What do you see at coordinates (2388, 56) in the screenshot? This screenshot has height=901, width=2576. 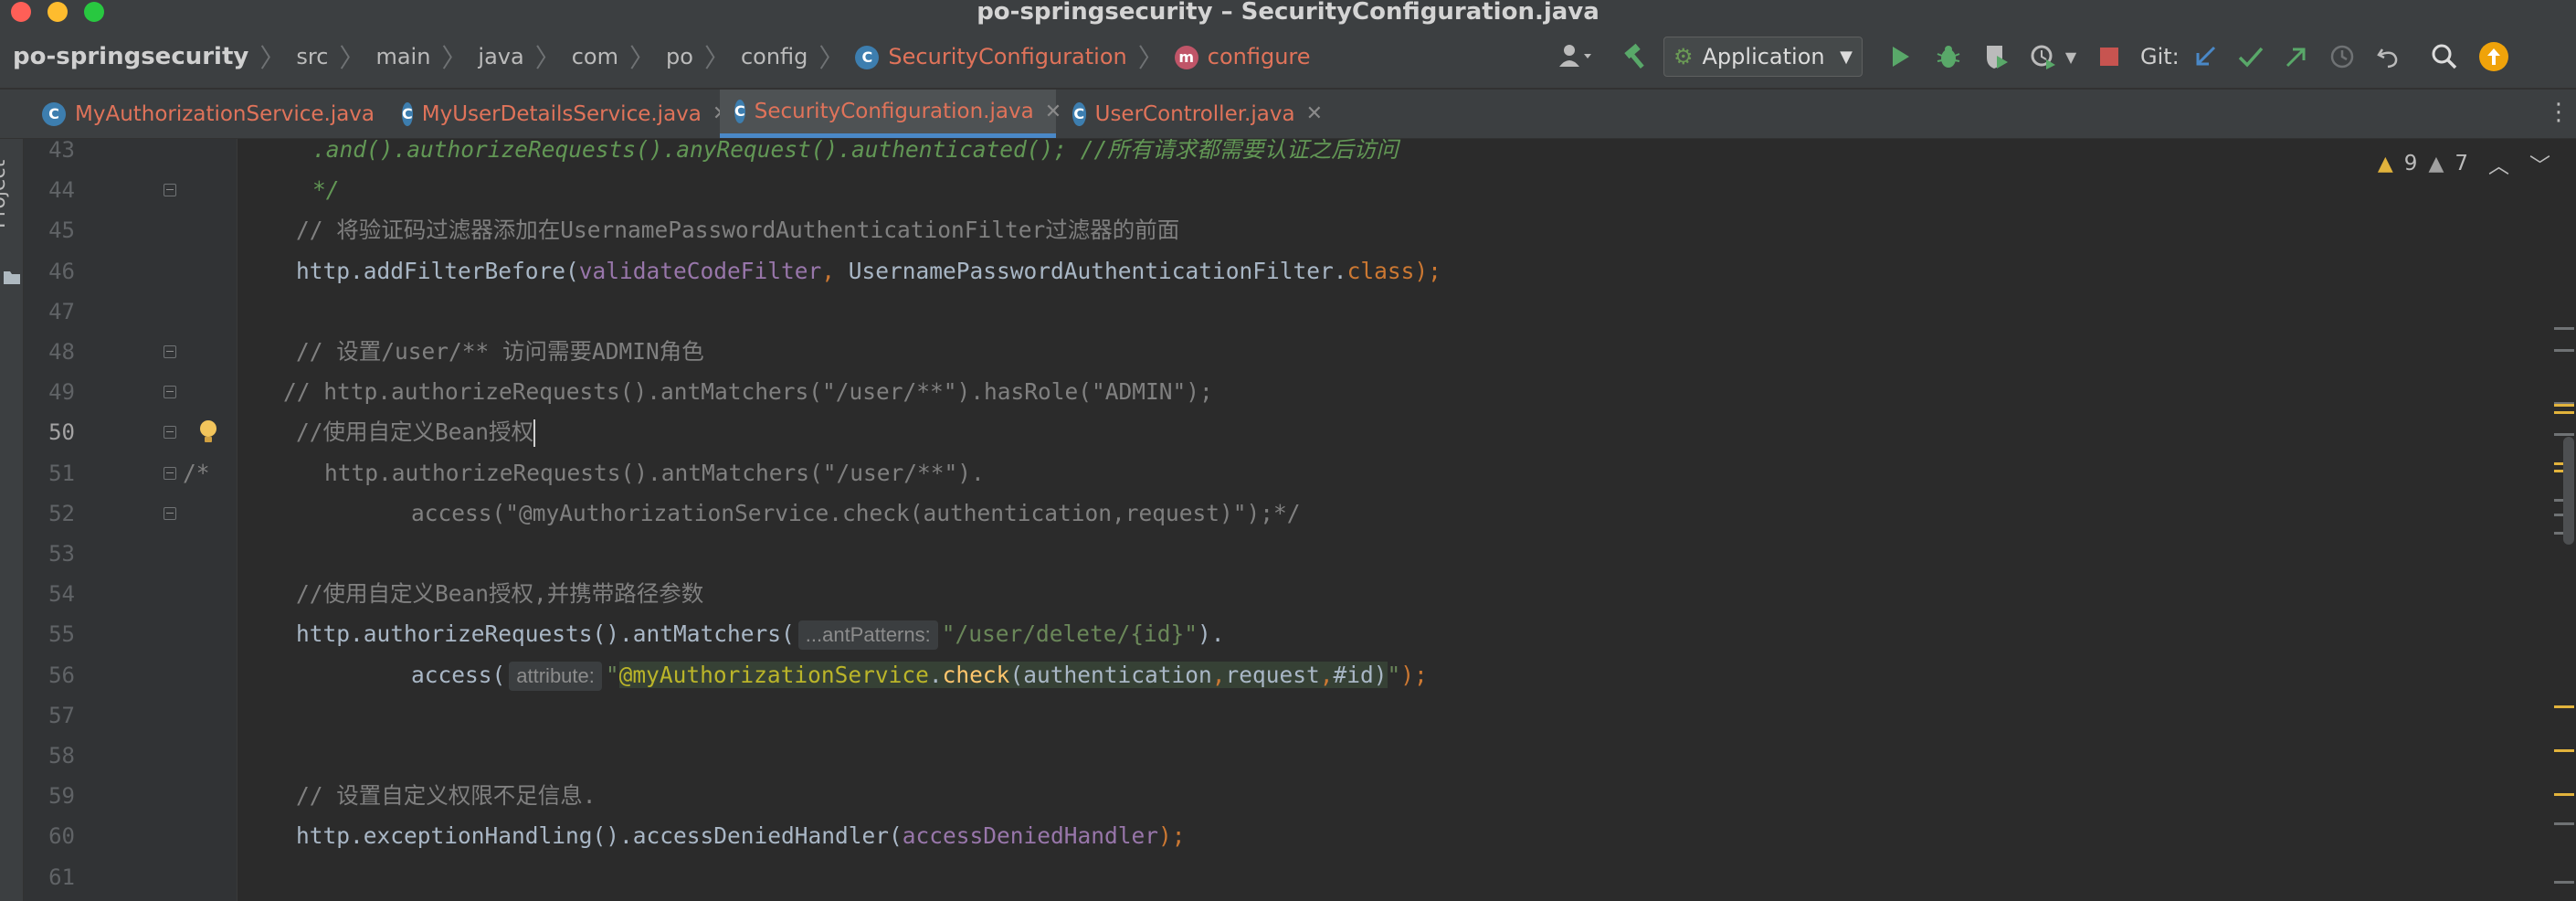 I see `git-rollback-icon` at bounding box center [2388, 56].